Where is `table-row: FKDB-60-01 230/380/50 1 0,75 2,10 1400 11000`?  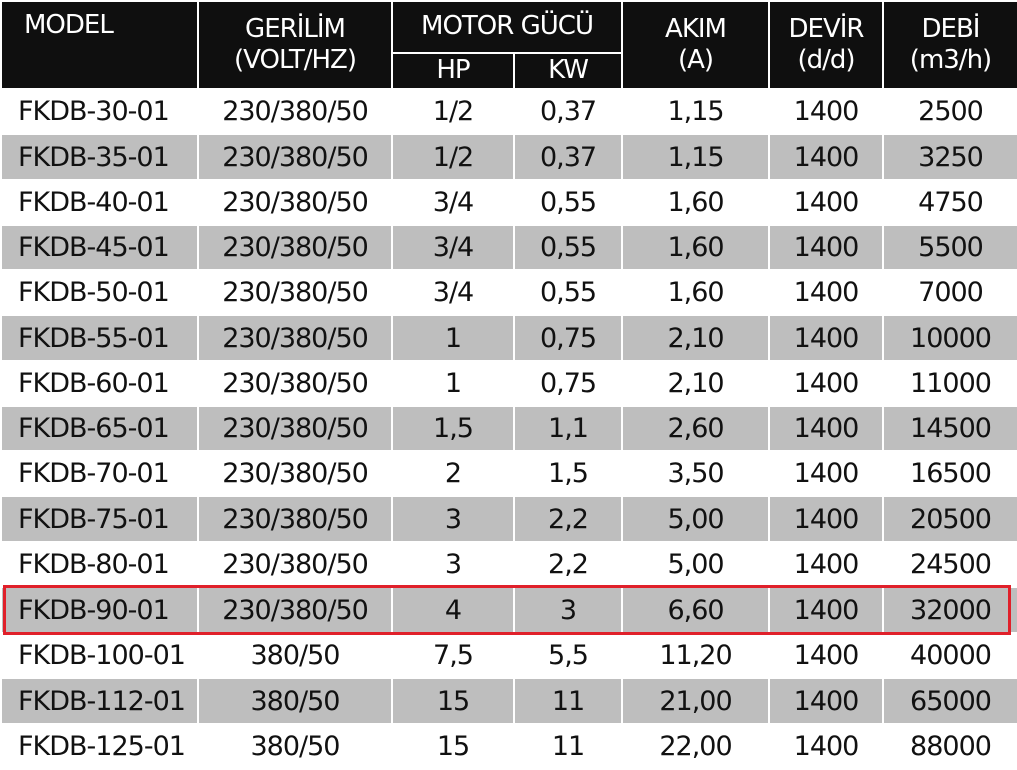 table-row: FKDB-60-01 230/380/50 1 0,75 2,10 1400 11000 is located at coordinates (508, 383).